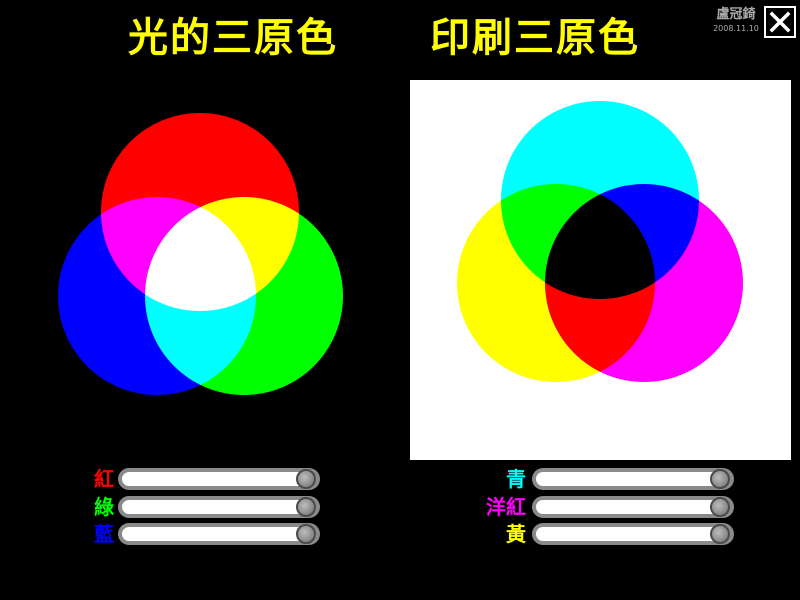 Image resolution: width=800 pixels, height=600 pixels. What do you see at coordinates (233, 38) in the screenshot?
I see `title-light-primaries: 光的三原色` at bounding box center [233, 38].